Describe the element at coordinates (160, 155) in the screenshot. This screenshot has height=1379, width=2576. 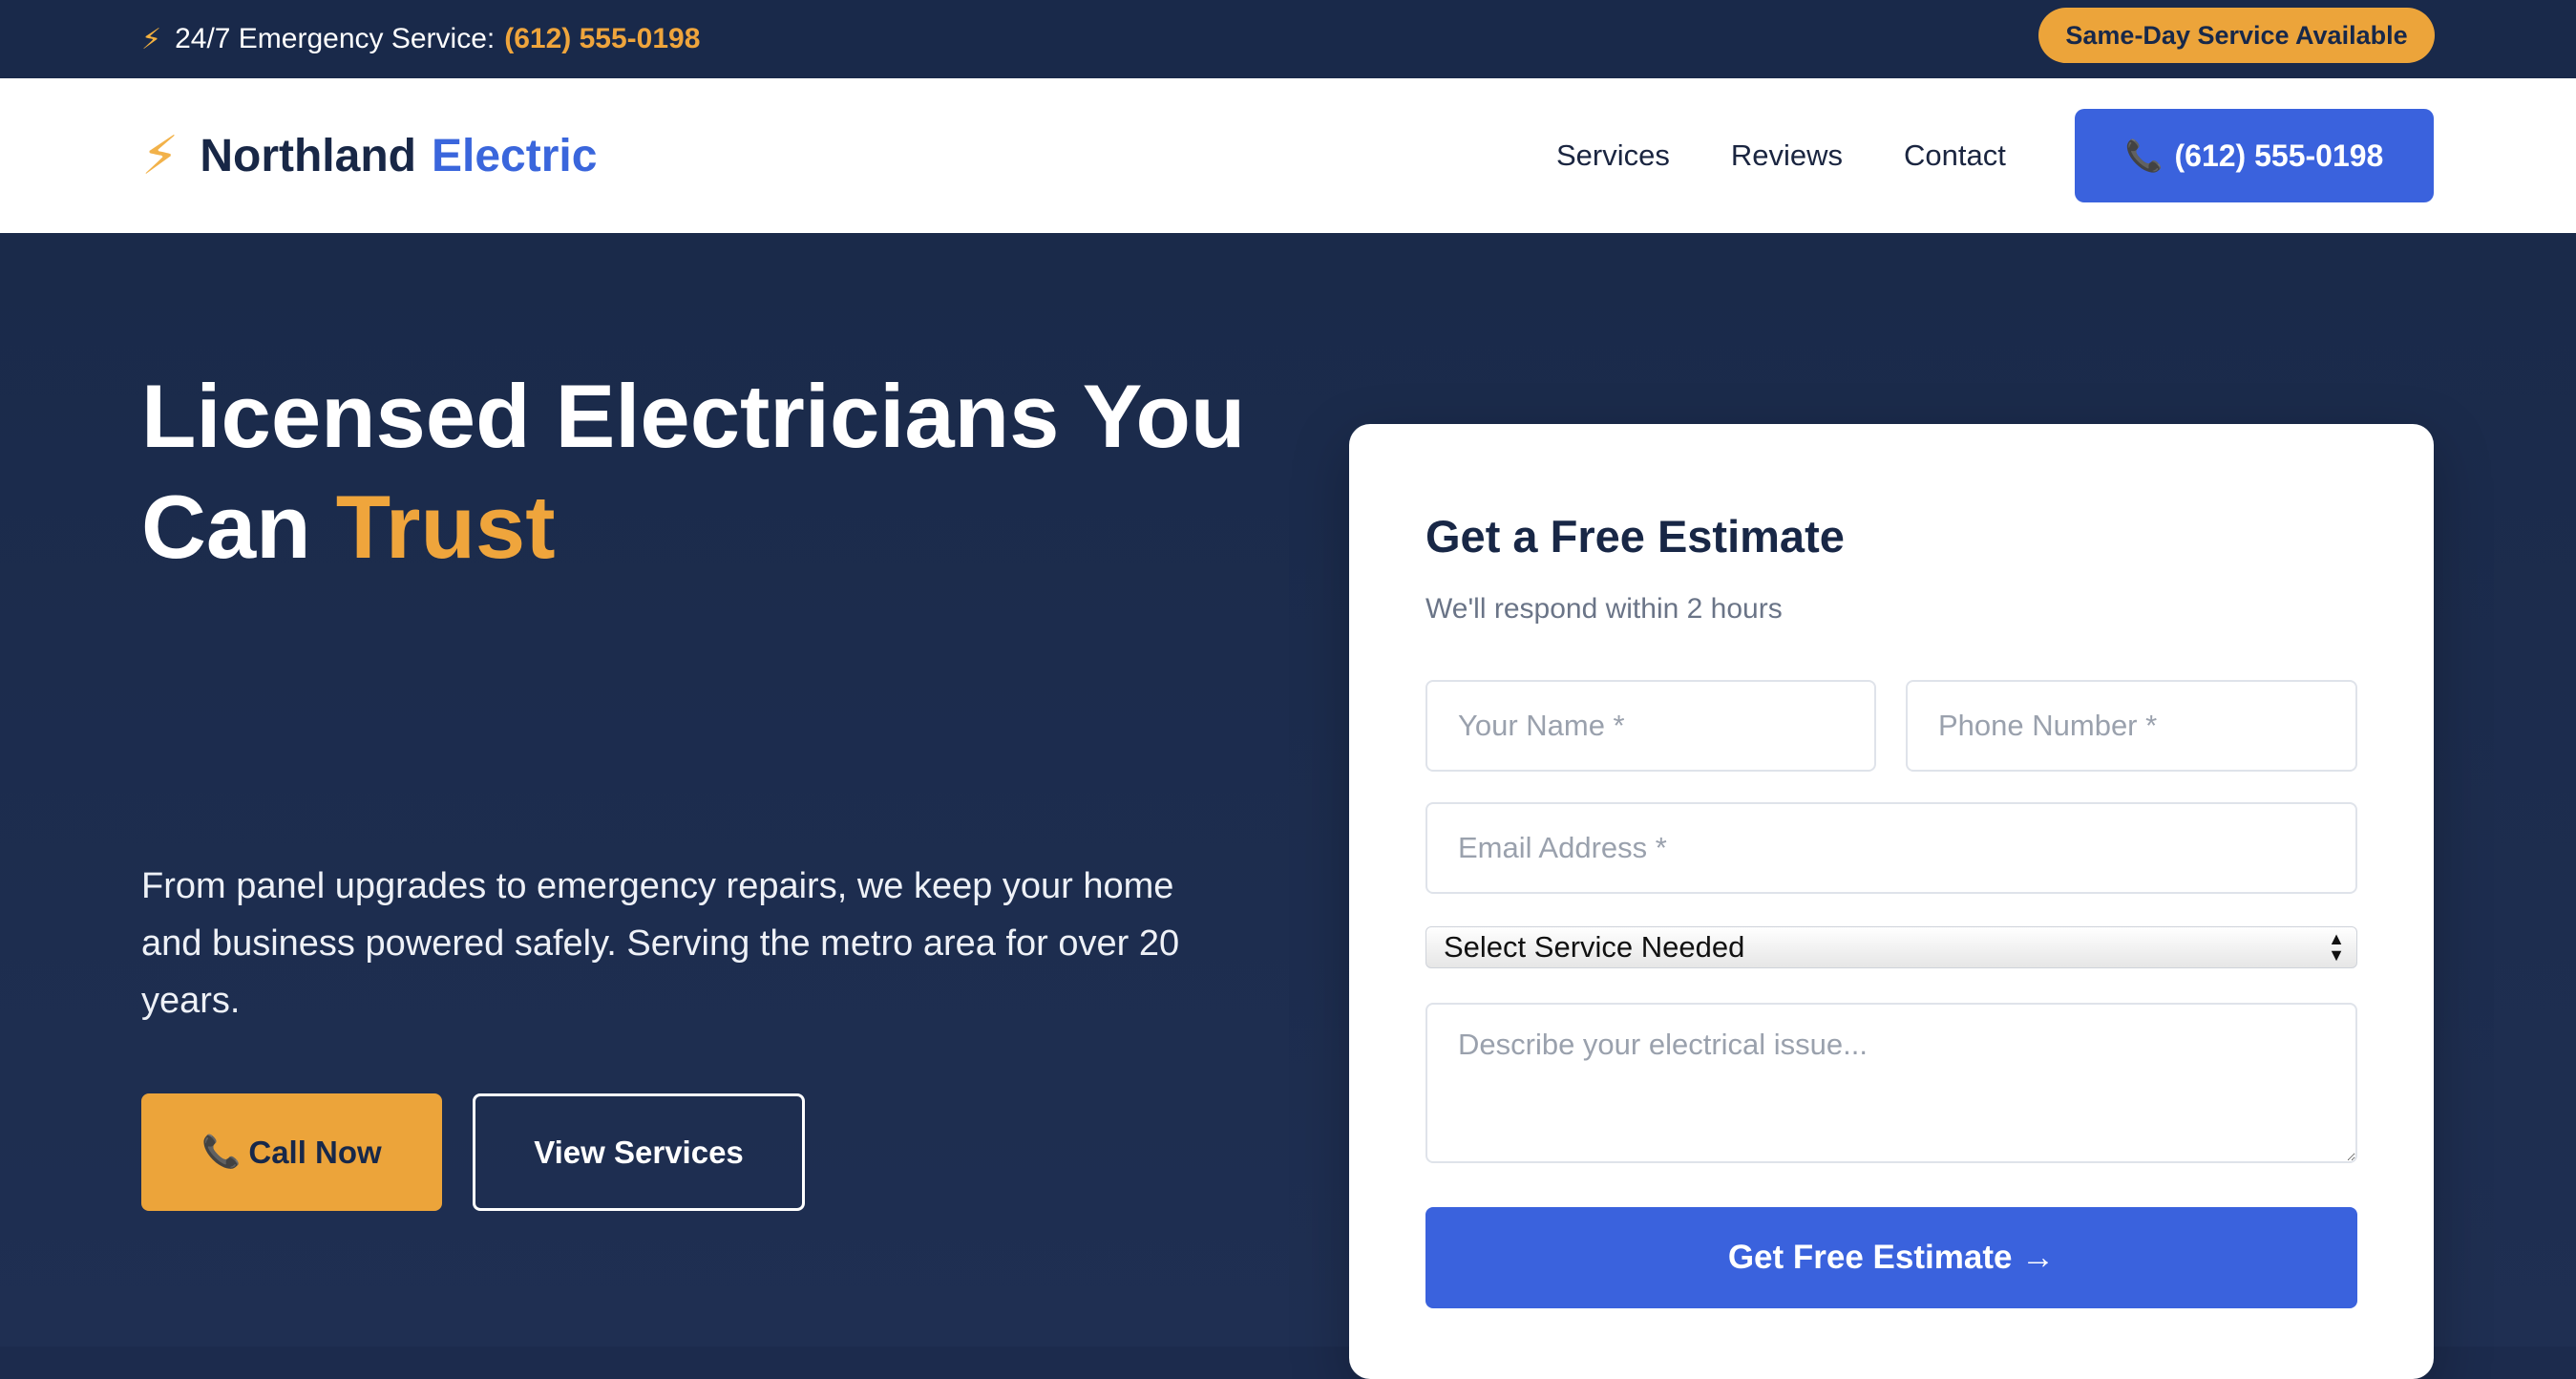
I see `lightning-logo-icon: ⚡` at that location.